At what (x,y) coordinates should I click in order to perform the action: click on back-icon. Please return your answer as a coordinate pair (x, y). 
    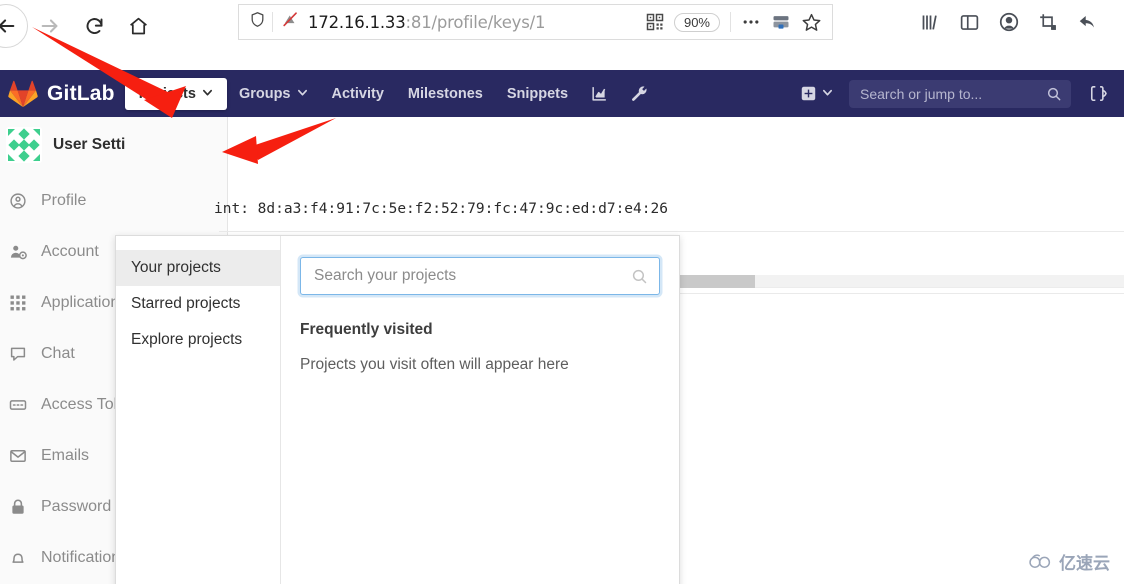
    Looking at the image, I should click on (14, 26).